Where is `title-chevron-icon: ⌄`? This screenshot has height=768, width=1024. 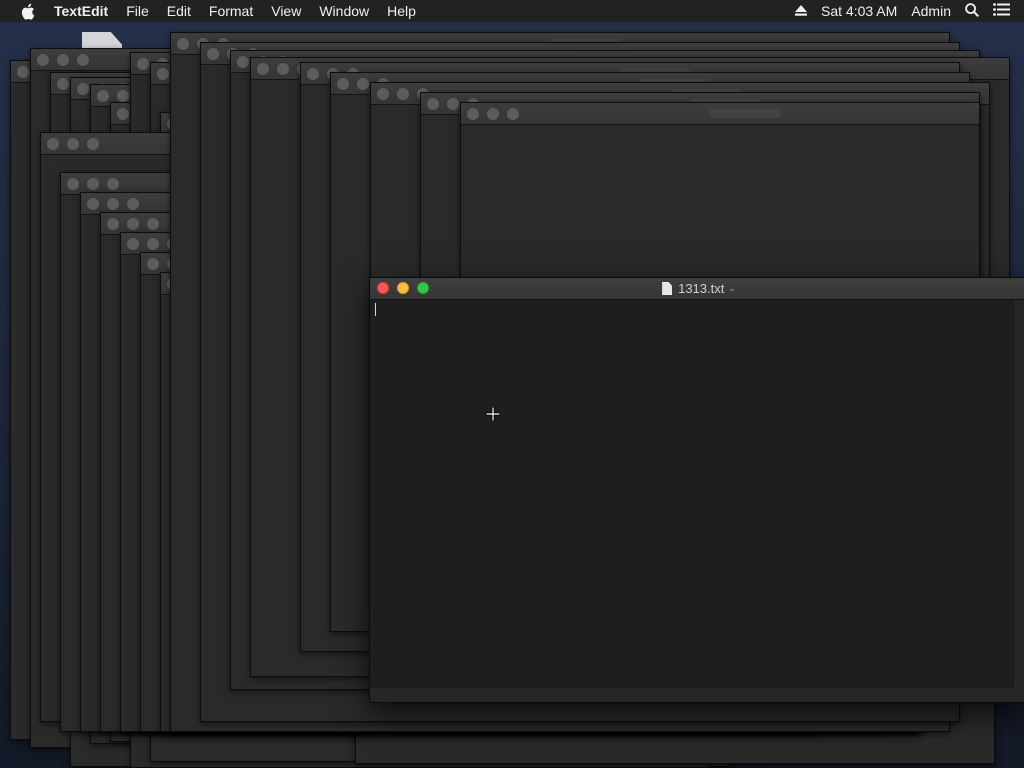 title-chevron-icon: ⌄ is located at coordinates (732, 288).